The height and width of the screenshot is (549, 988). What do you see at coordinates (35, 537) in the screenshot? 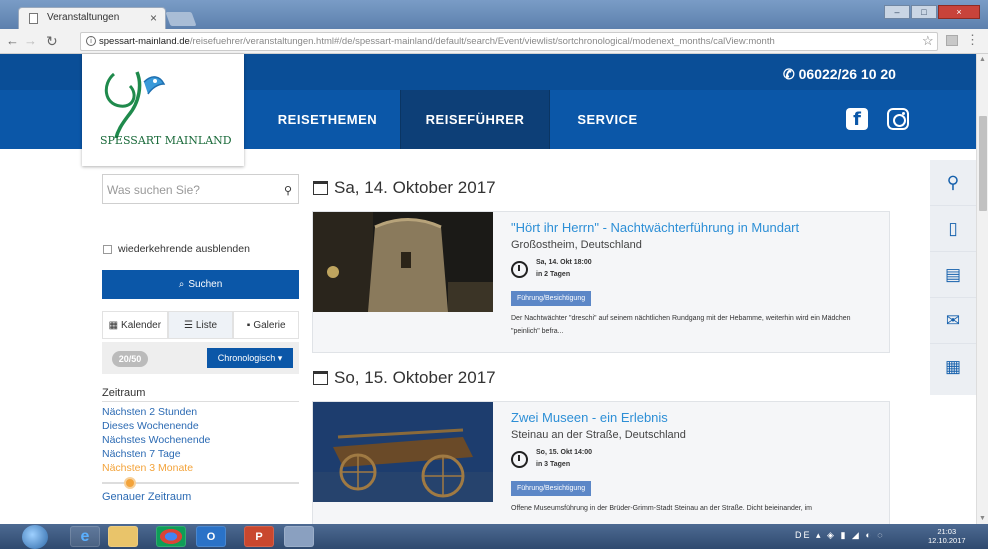
I see `start-button` at bounding box center [35, 537].